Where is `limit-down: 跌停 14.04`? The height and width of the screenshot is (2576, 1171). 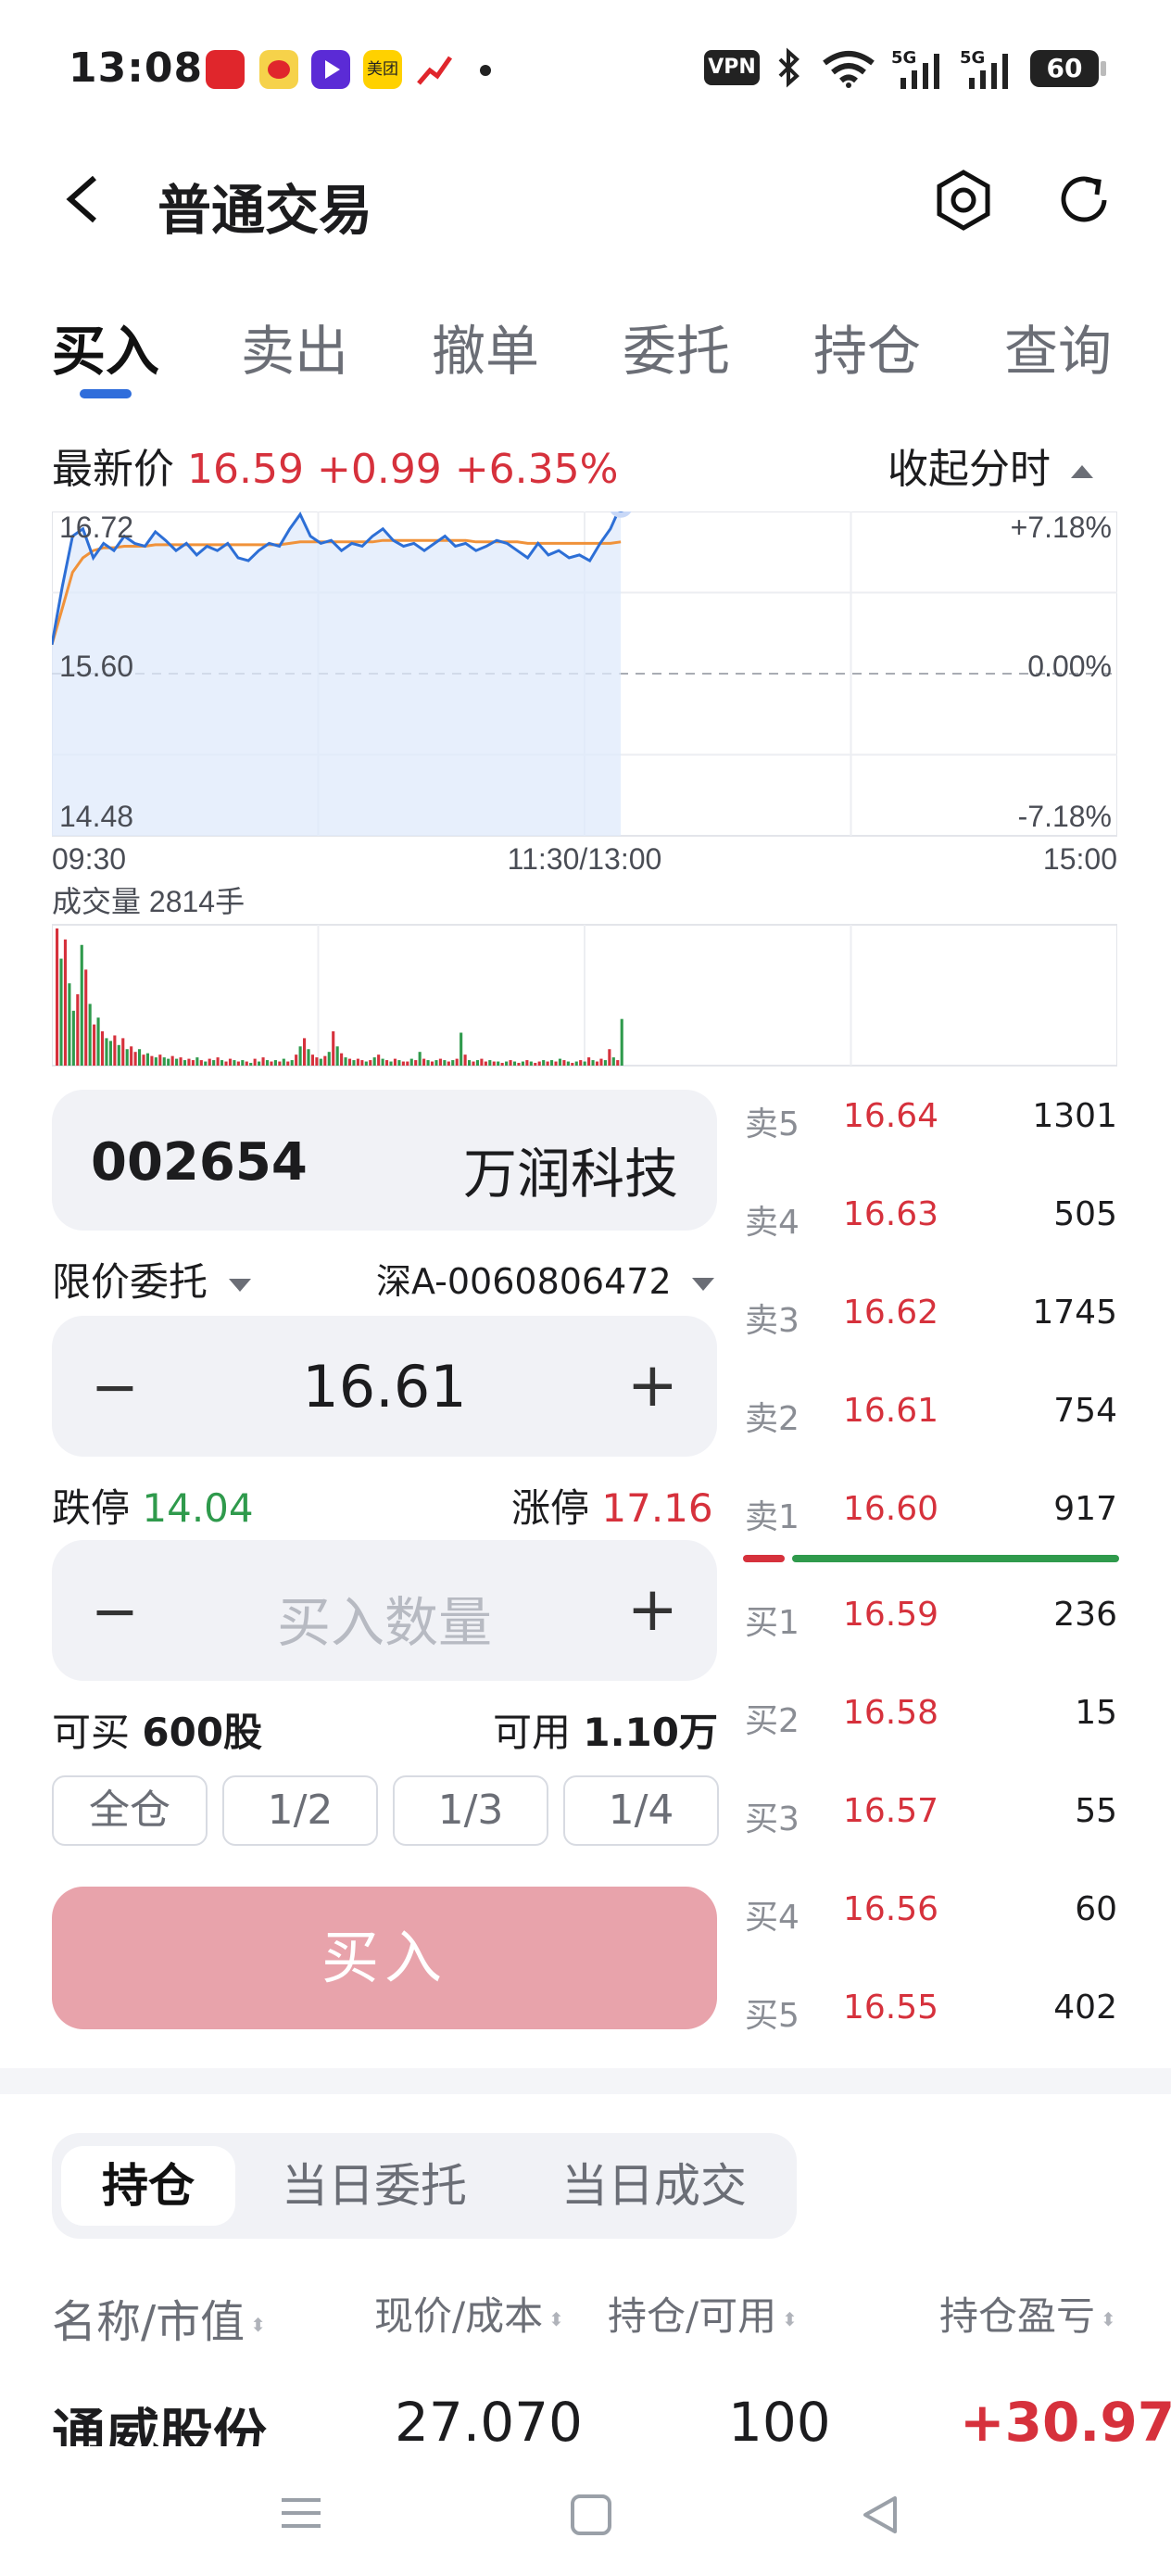
limit-down: 跌停 14.04 is located at coordinates (153, 1505).